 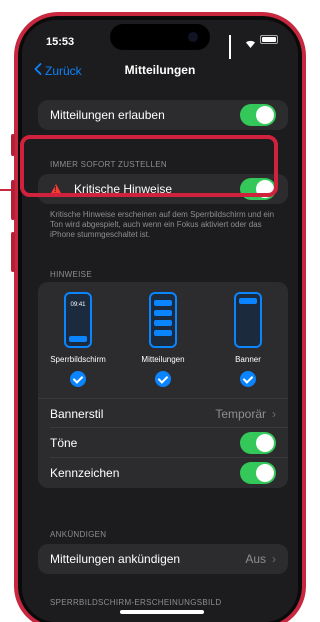 What do you see at coordinates (163, 473) in the screenshot?
I see `badges-row: Kennzeichen` at bounding box center [163, 473].